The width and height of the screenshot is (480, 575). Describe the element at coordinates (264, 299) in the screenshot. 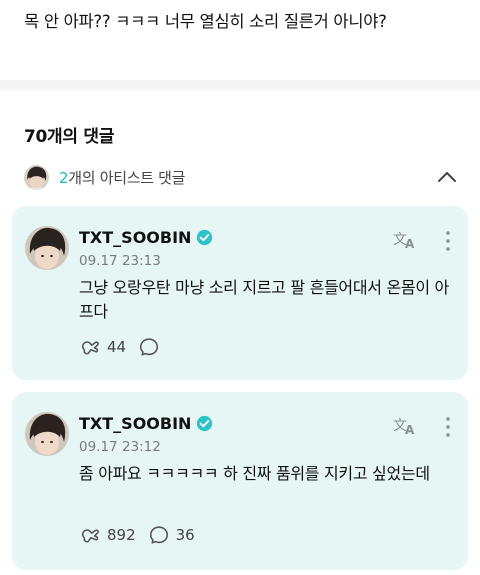

I see `comment-body: 그냥 오랑우탄 마냥 소리 지르고 팔 흔들어대서 온몸이 아프다` at that location.